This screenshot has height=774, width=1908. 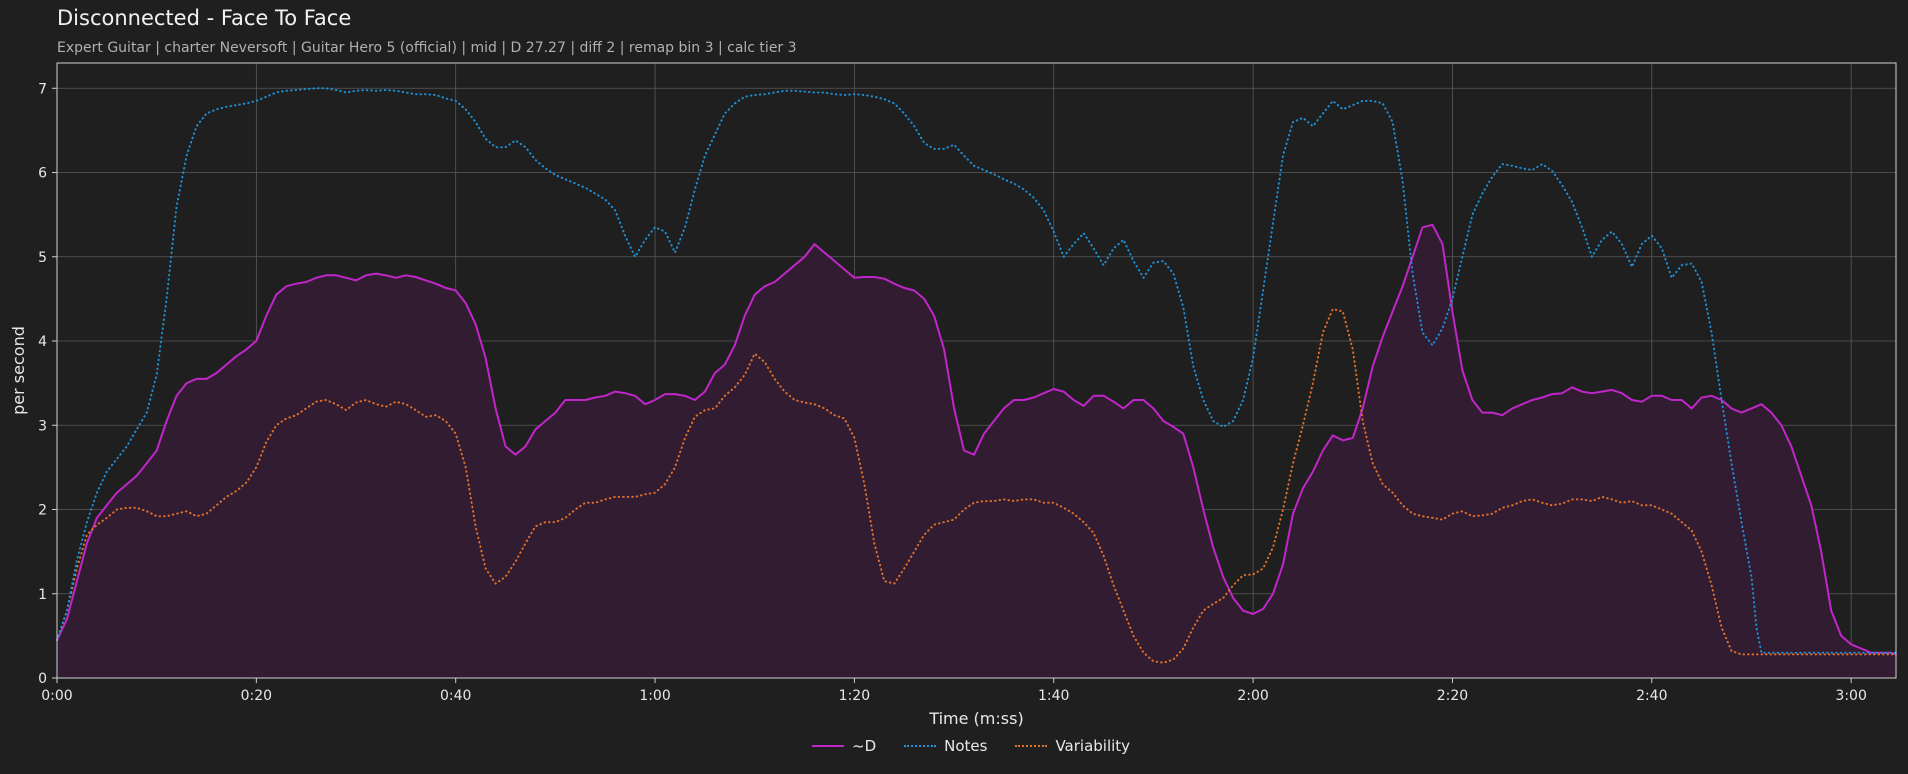 What do you see at coordinates (256, 696) in the screenshot?
I see `x-tick-label: 0:20` at bounding box center [256, 696].